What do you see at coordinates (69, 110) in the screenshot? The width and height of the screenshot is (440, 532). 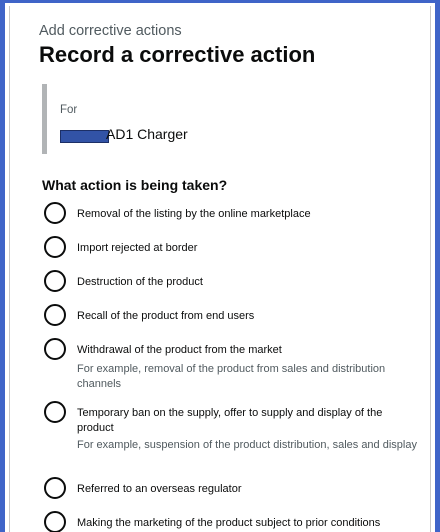 I see `for-label: For` at bounding box center [69, 110].